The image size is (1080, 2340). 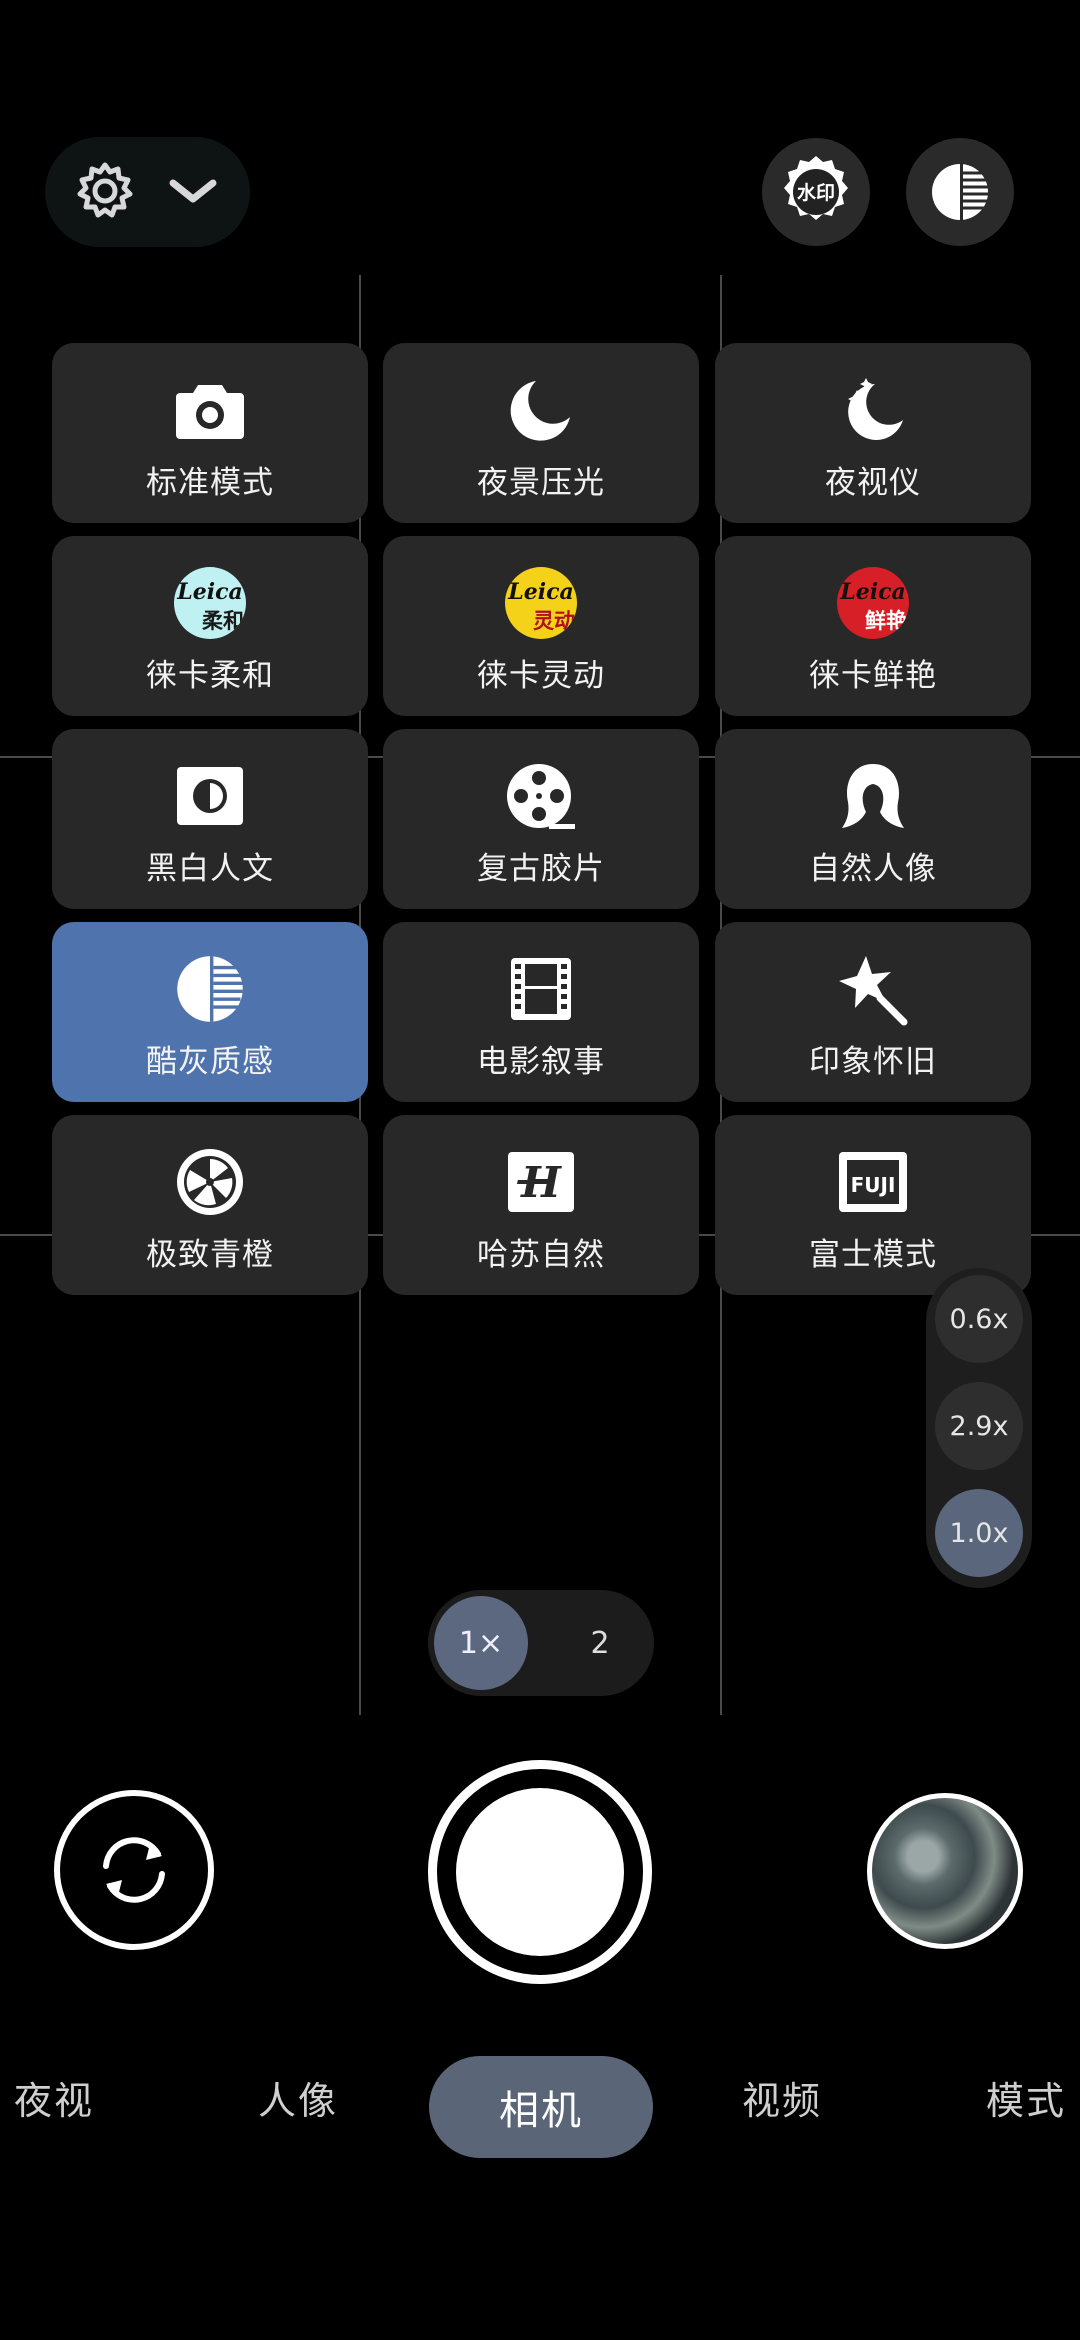 I want to click on filter-tile: 电影叙事, so click(x=541, y=1012).